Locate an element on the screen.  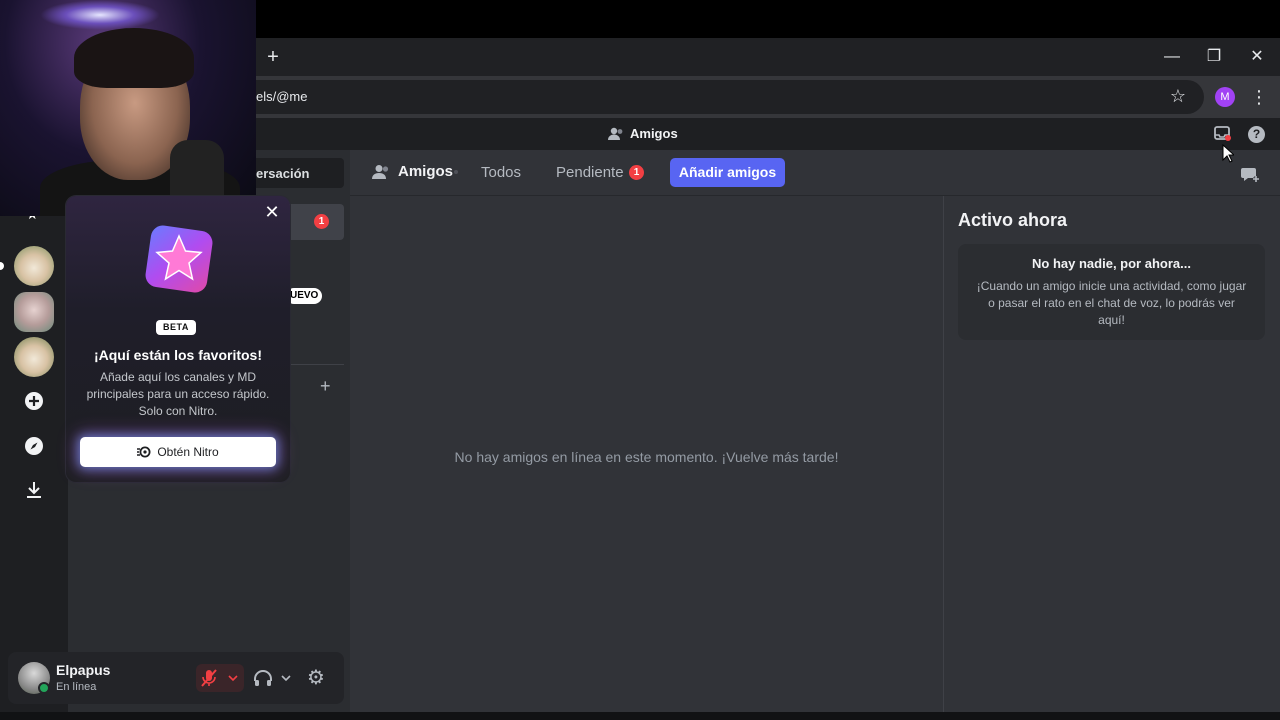
close-window-button: ✕ is located at coordinates (1257, 57).